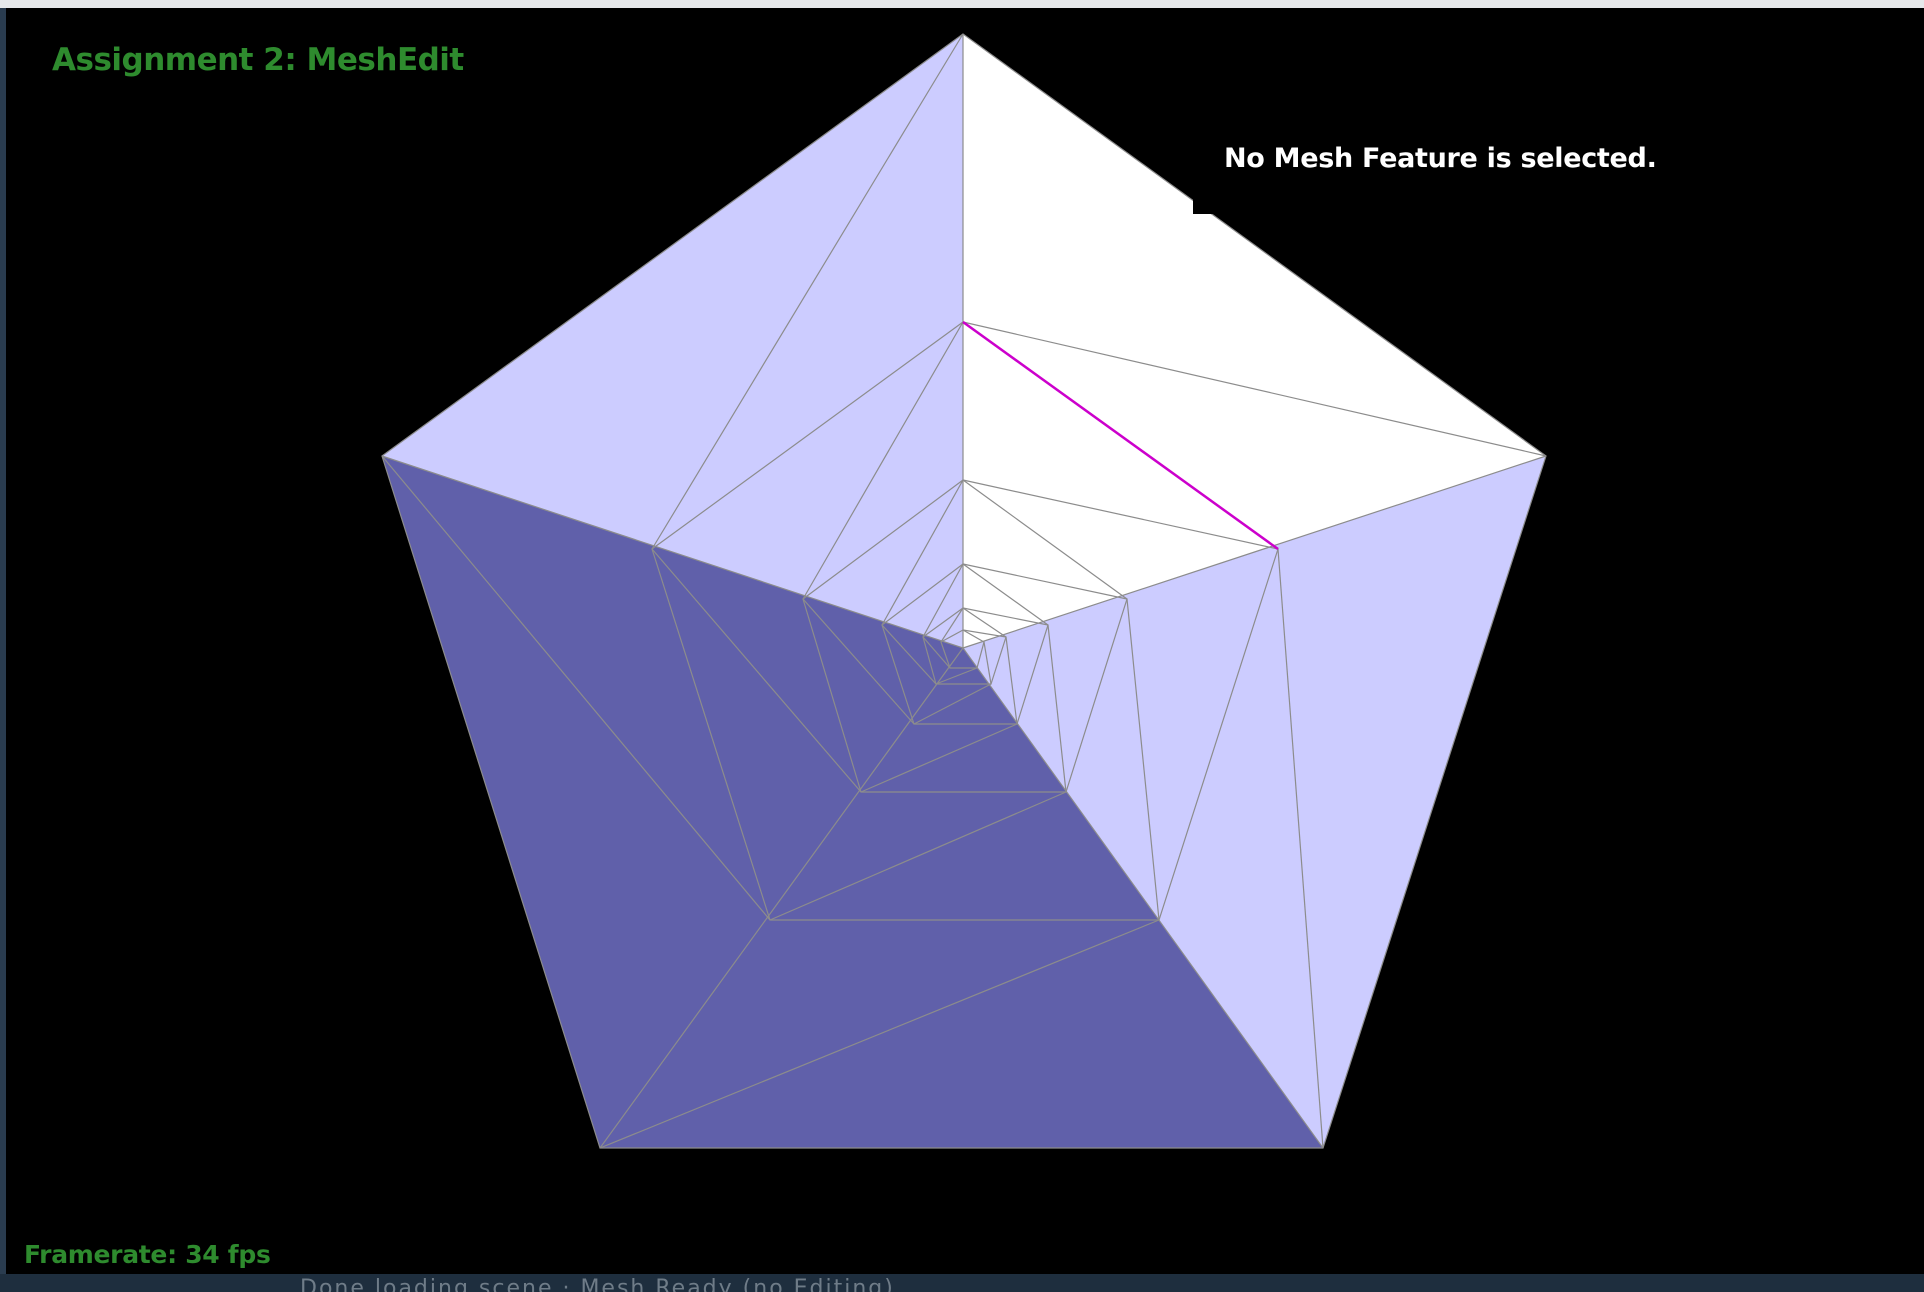  I want to click on window-top-border, so click(962, 4).